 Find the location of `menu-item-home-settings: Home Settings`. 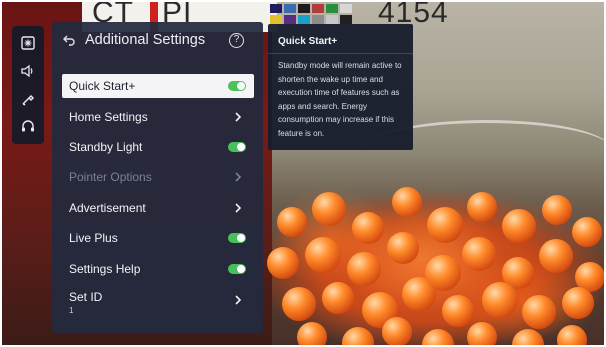

menu-item-home-settings: Home Settings is located at coordinates (158, 117).